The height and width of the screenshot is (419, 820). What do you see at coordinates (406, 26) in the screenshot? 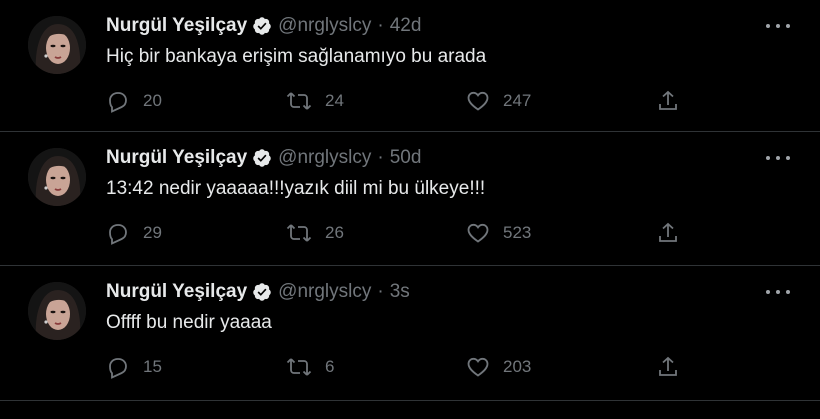
I see `timestamp: 42d` at bounding box center [406, 26].